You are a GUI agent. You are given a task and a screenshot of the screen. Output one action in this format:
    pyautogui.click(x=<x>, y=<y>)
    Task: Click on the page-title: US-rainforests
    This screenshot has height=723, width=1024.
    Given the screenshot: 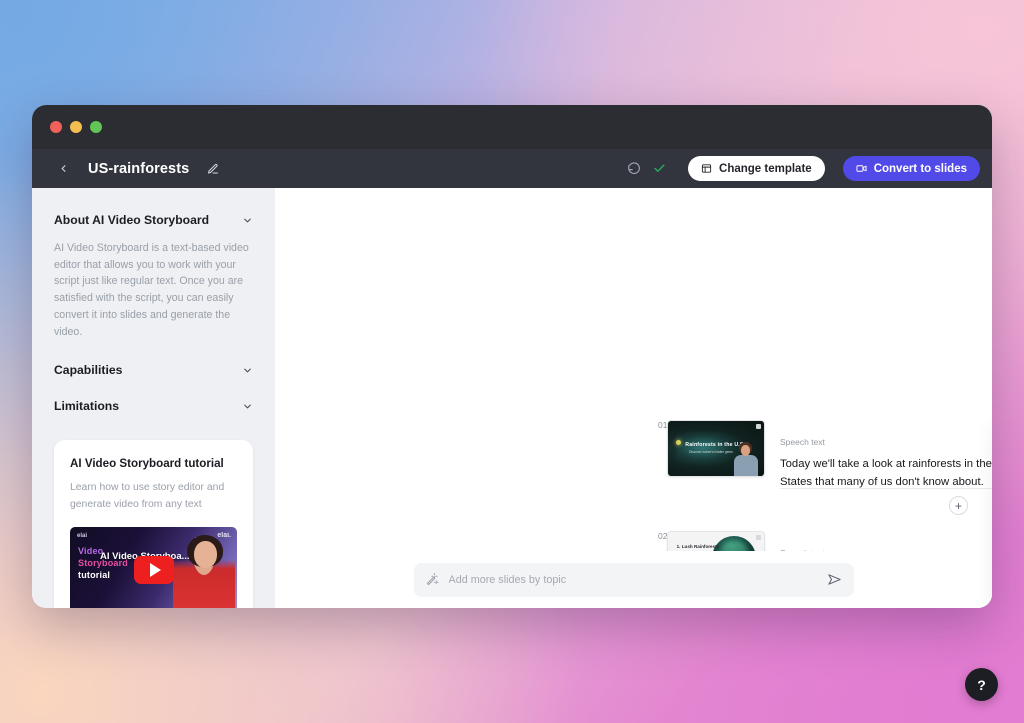 What is the action you would take?
    pyautogui.click(x=139, y=168)
    